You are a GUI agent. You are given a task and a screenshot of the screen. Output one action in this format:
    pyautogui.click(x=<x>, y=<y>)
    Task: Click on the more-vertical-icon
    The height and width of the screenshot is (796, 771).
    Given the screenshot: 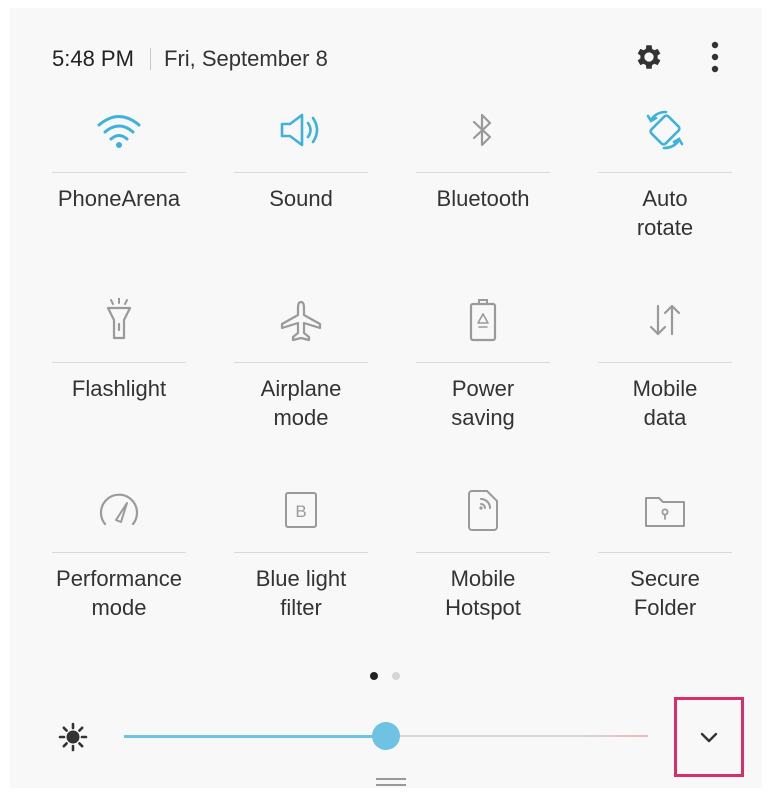 What is the action you would take?
    pyautogui.click(x=715, y=57)
    